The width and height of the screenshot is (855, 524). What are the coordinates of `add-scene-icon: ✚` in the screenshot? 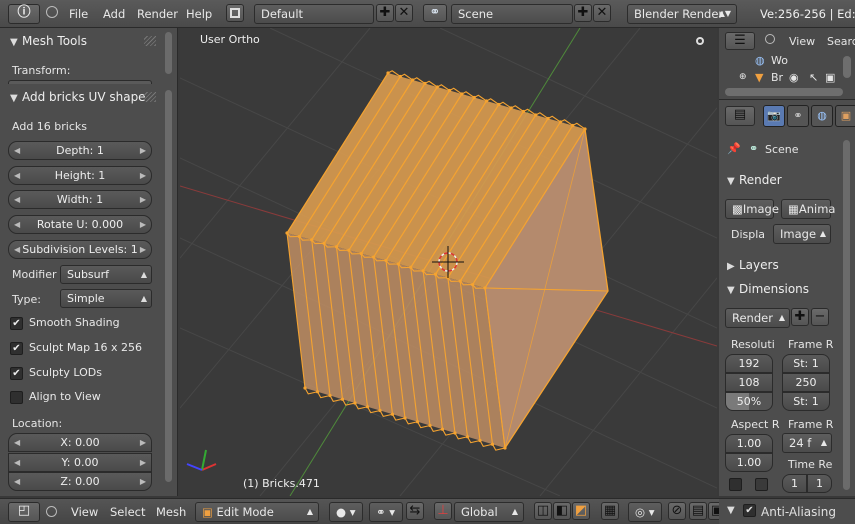 It's located at (583, 13).